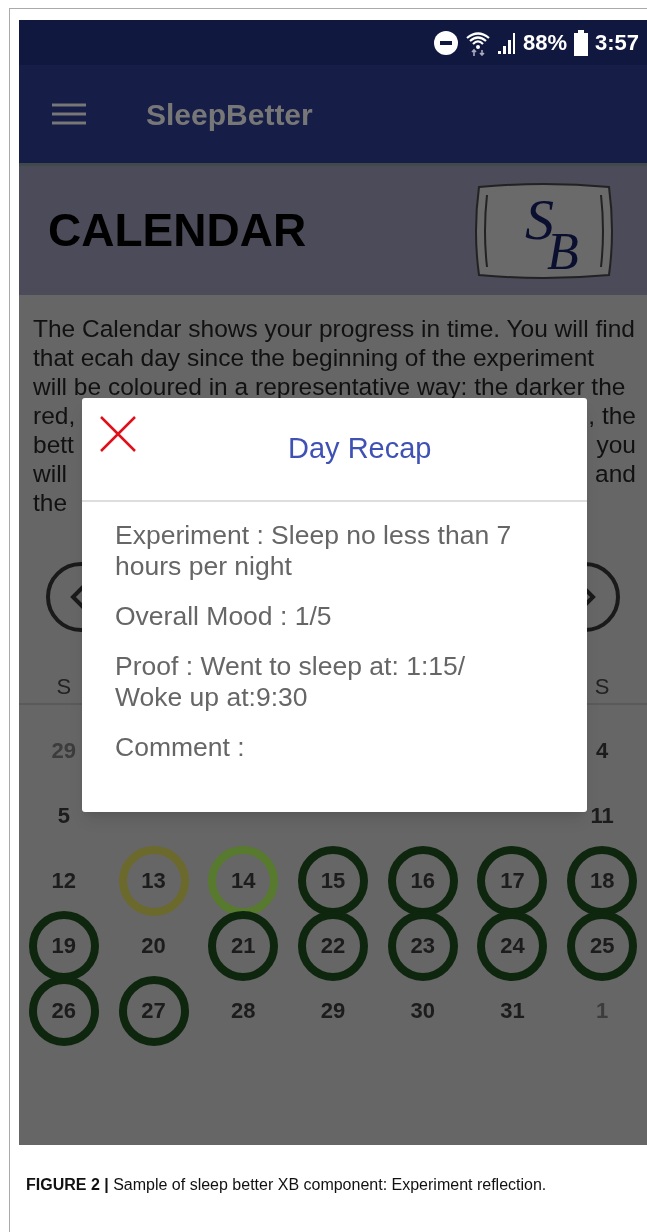  Describe the element at coordinates (177, 230) in the screenshot. I see `page-title: CALENDAR` at that location.